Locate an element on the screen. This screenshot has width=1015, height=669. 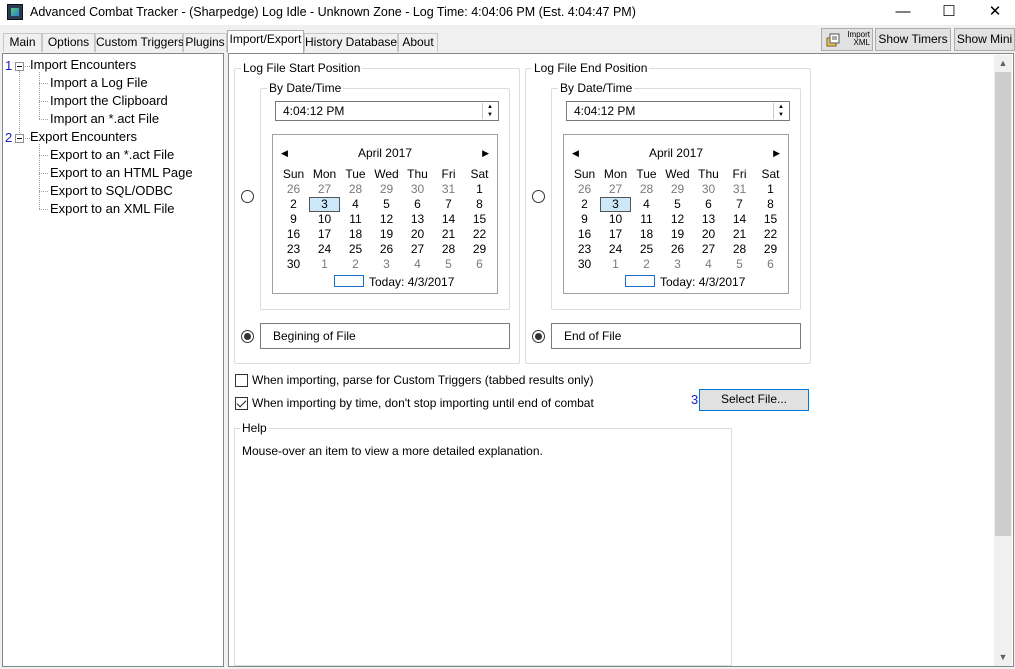
start-time-picker: 4:04:12 PM ▲ ▼ is located at coordinates (387, 111).